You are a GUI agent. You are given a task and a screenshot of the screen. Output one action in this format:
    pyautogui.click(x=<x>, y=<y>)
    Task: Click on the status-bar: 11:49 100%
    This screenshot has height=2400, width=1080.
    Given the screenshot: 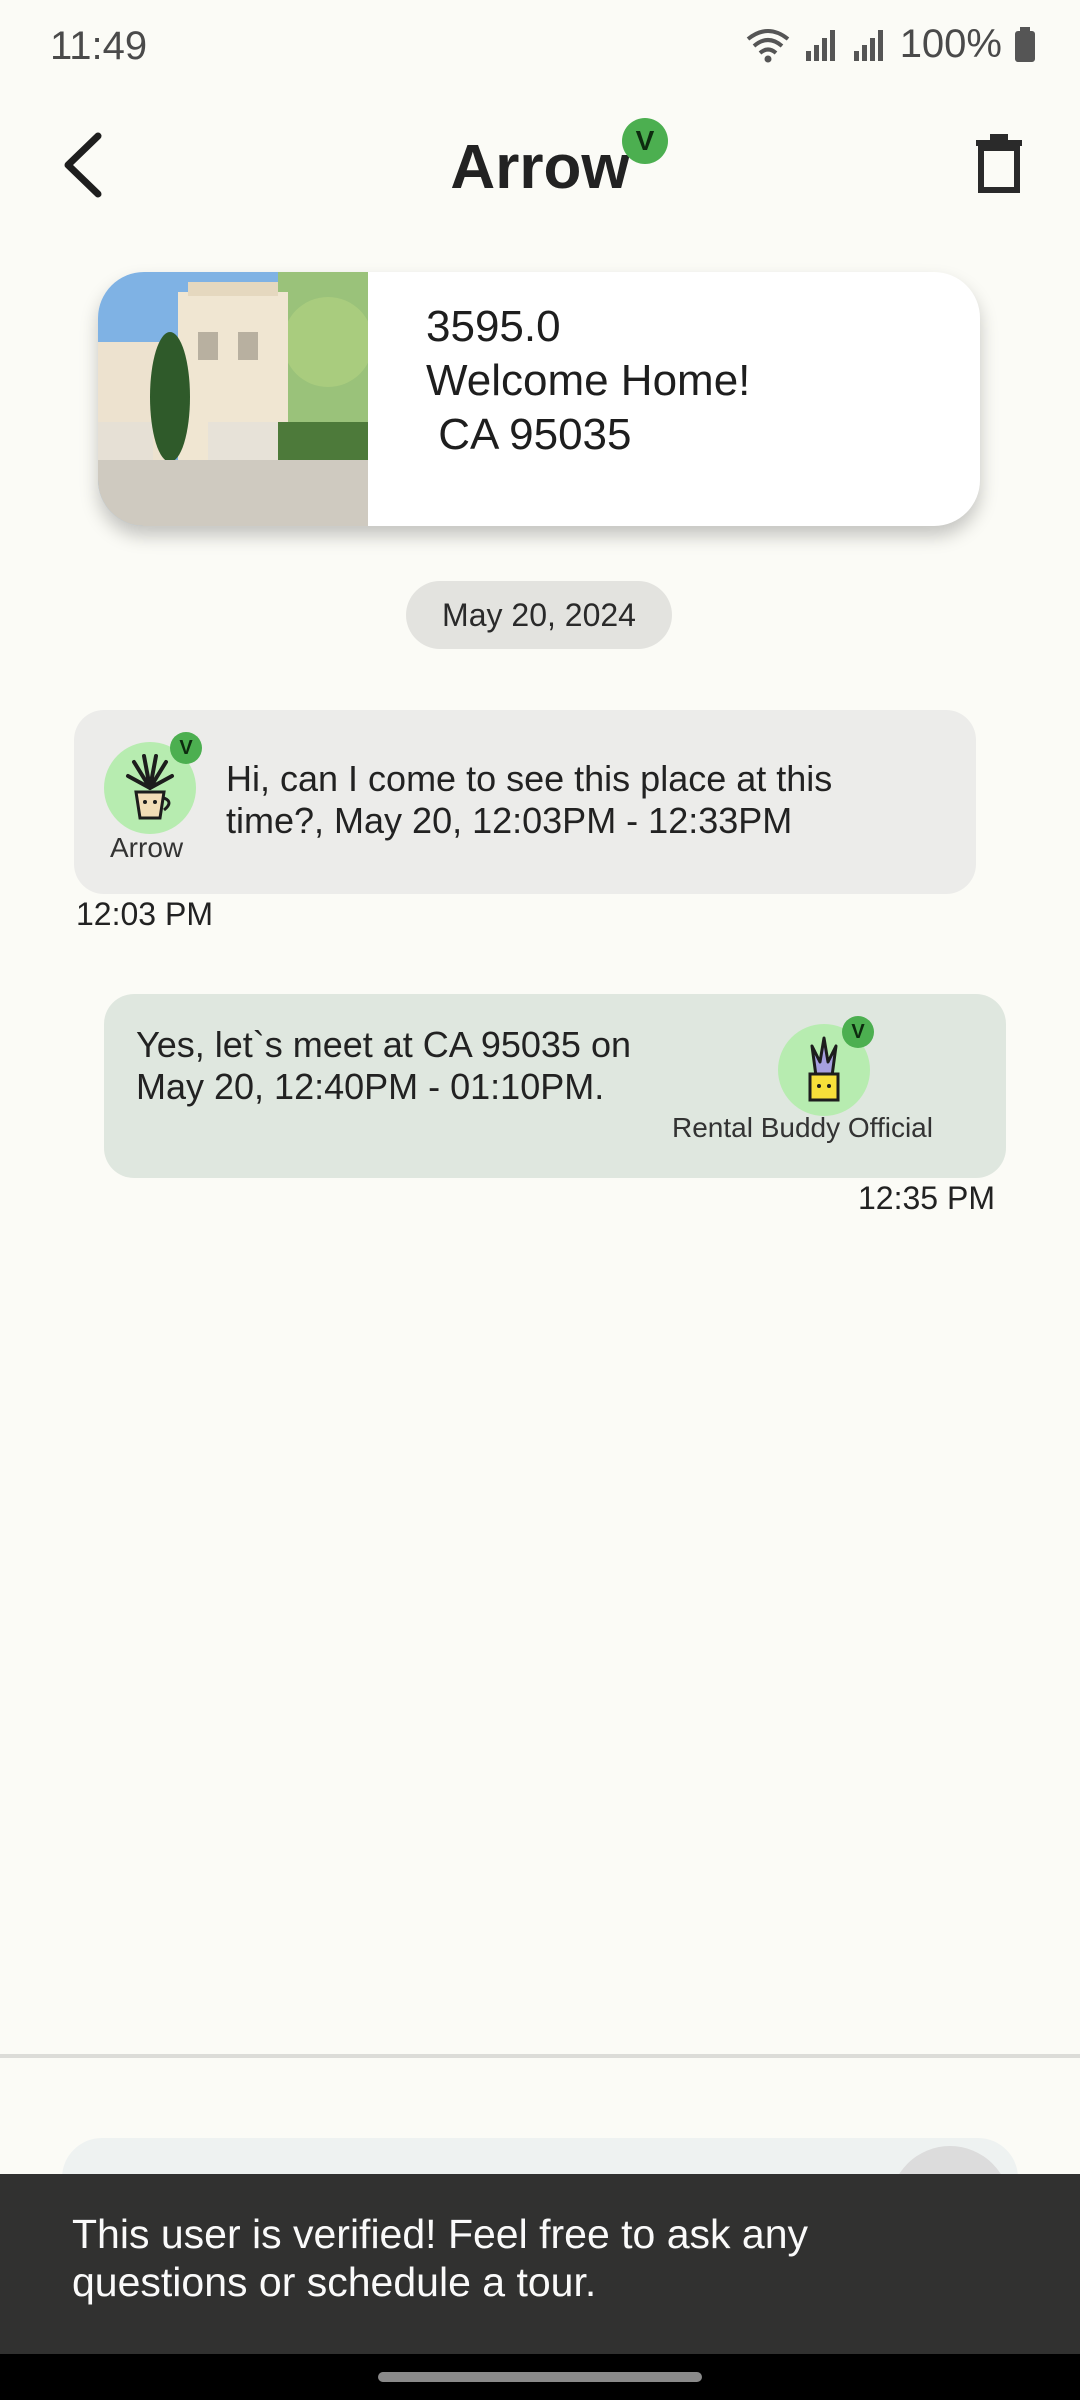 What is the action you would take?
    pyautogui.click(x=540, y=50)
    